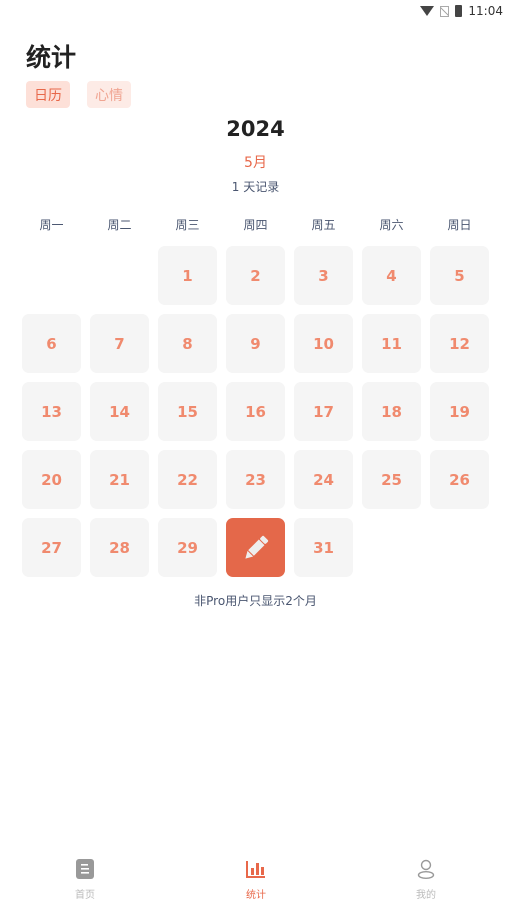 Image resolution: width=511 pixels, height=908 pixels. I want to click on year-label: 2024, so click(255, 129).